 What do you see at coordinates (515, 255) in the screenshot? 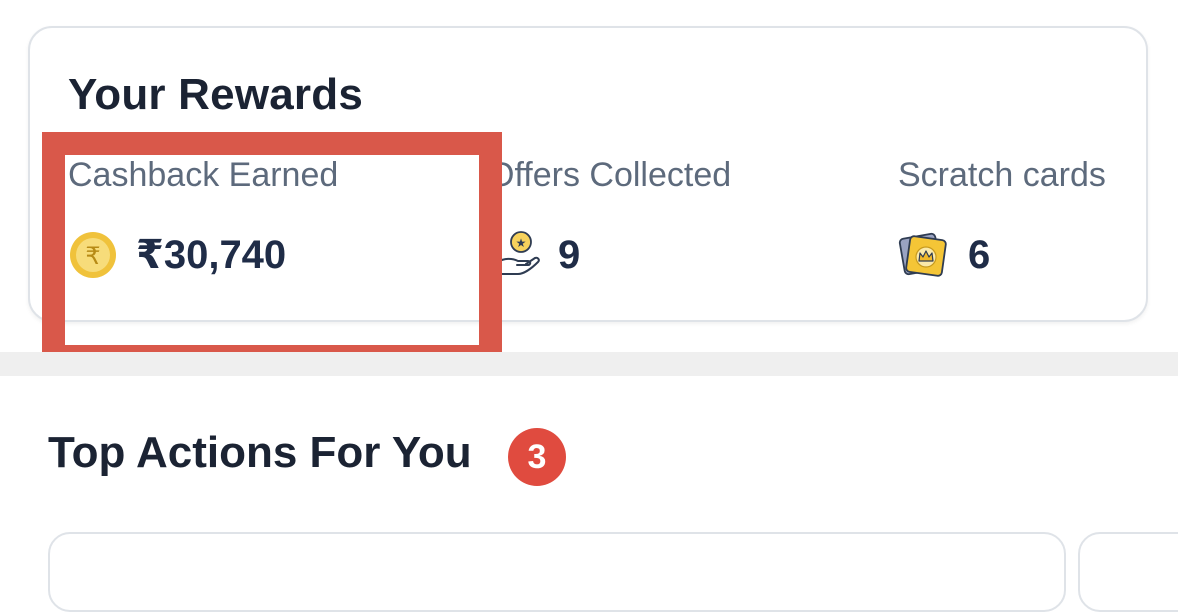
I see `offer-hand-icon: ★` at bounding box center [515, 255].